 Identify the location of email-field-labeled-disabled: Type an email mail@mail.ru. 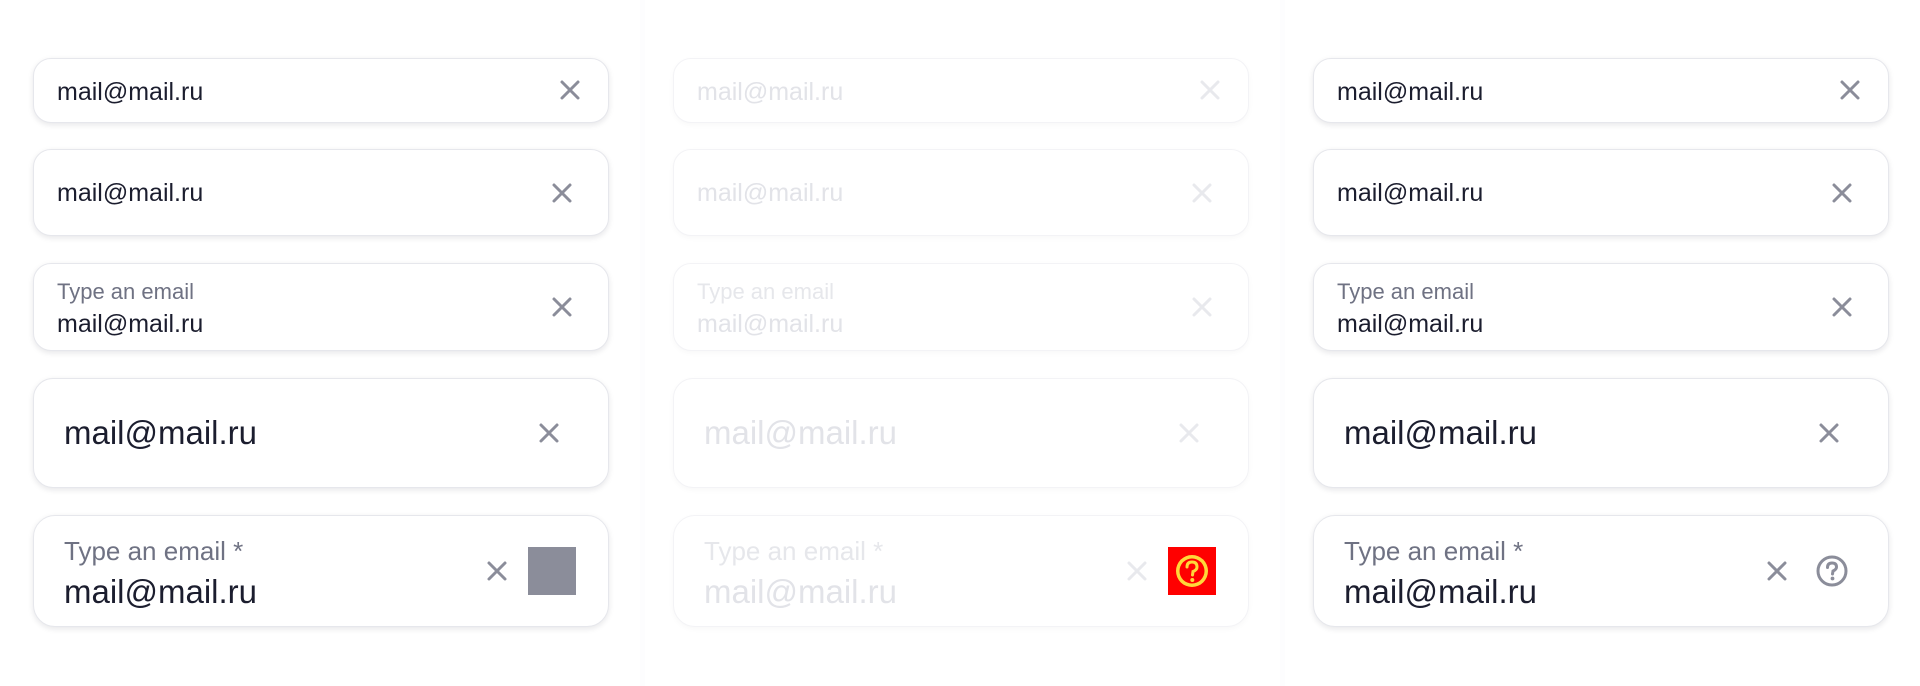
(961, 307).